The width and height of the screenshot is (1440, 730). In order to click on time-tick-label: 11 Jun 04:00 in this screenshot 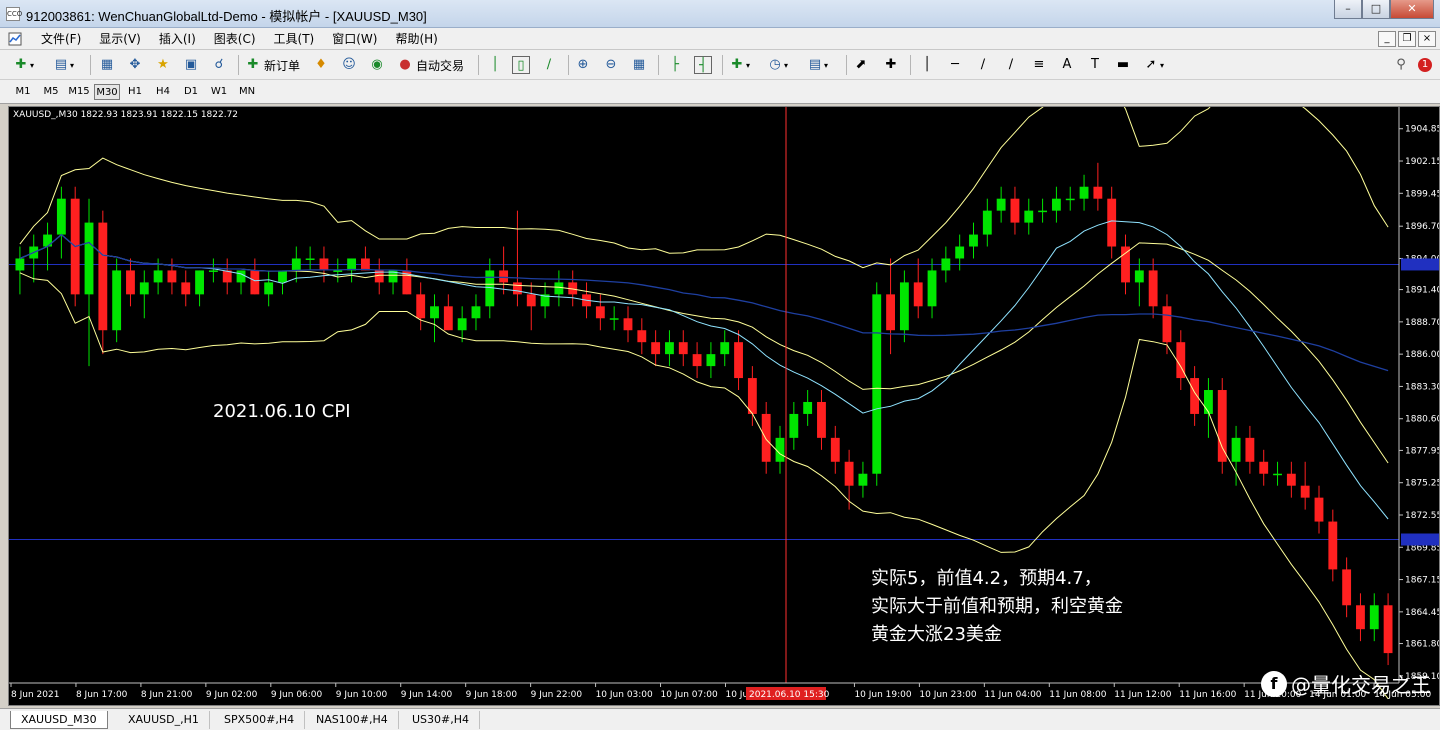, I will do `click(1012, 695)`.